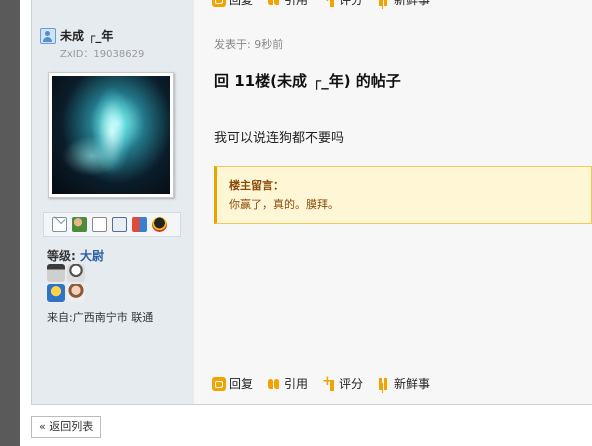 This screenshot has width=592, height=446. Describe the element at coordinates (61, 256) in the screenshot. I see `level-label: 等级:` at that location.